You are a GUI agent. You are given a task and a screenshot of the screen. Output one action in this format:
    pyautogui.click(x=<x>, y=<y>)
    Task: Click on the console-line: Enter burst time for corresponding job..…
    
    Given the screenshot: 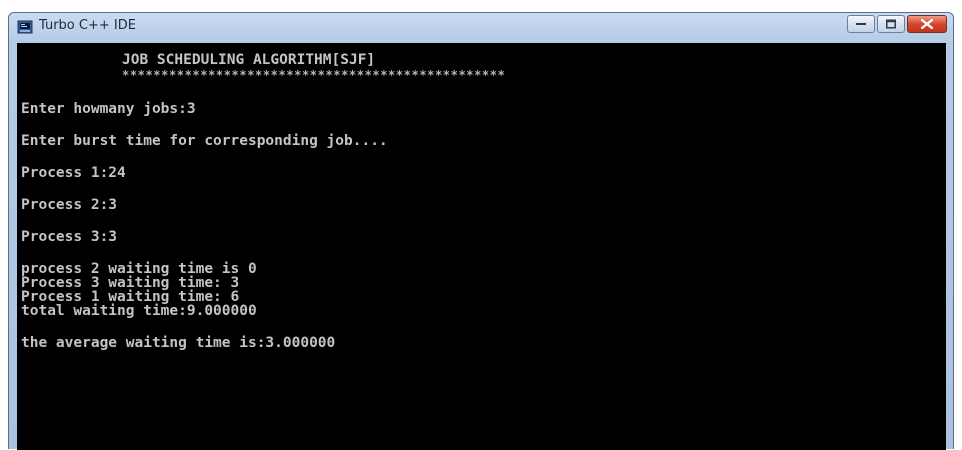 What is the action you would take?
    pyautogui.click(x=204, y=141)
    